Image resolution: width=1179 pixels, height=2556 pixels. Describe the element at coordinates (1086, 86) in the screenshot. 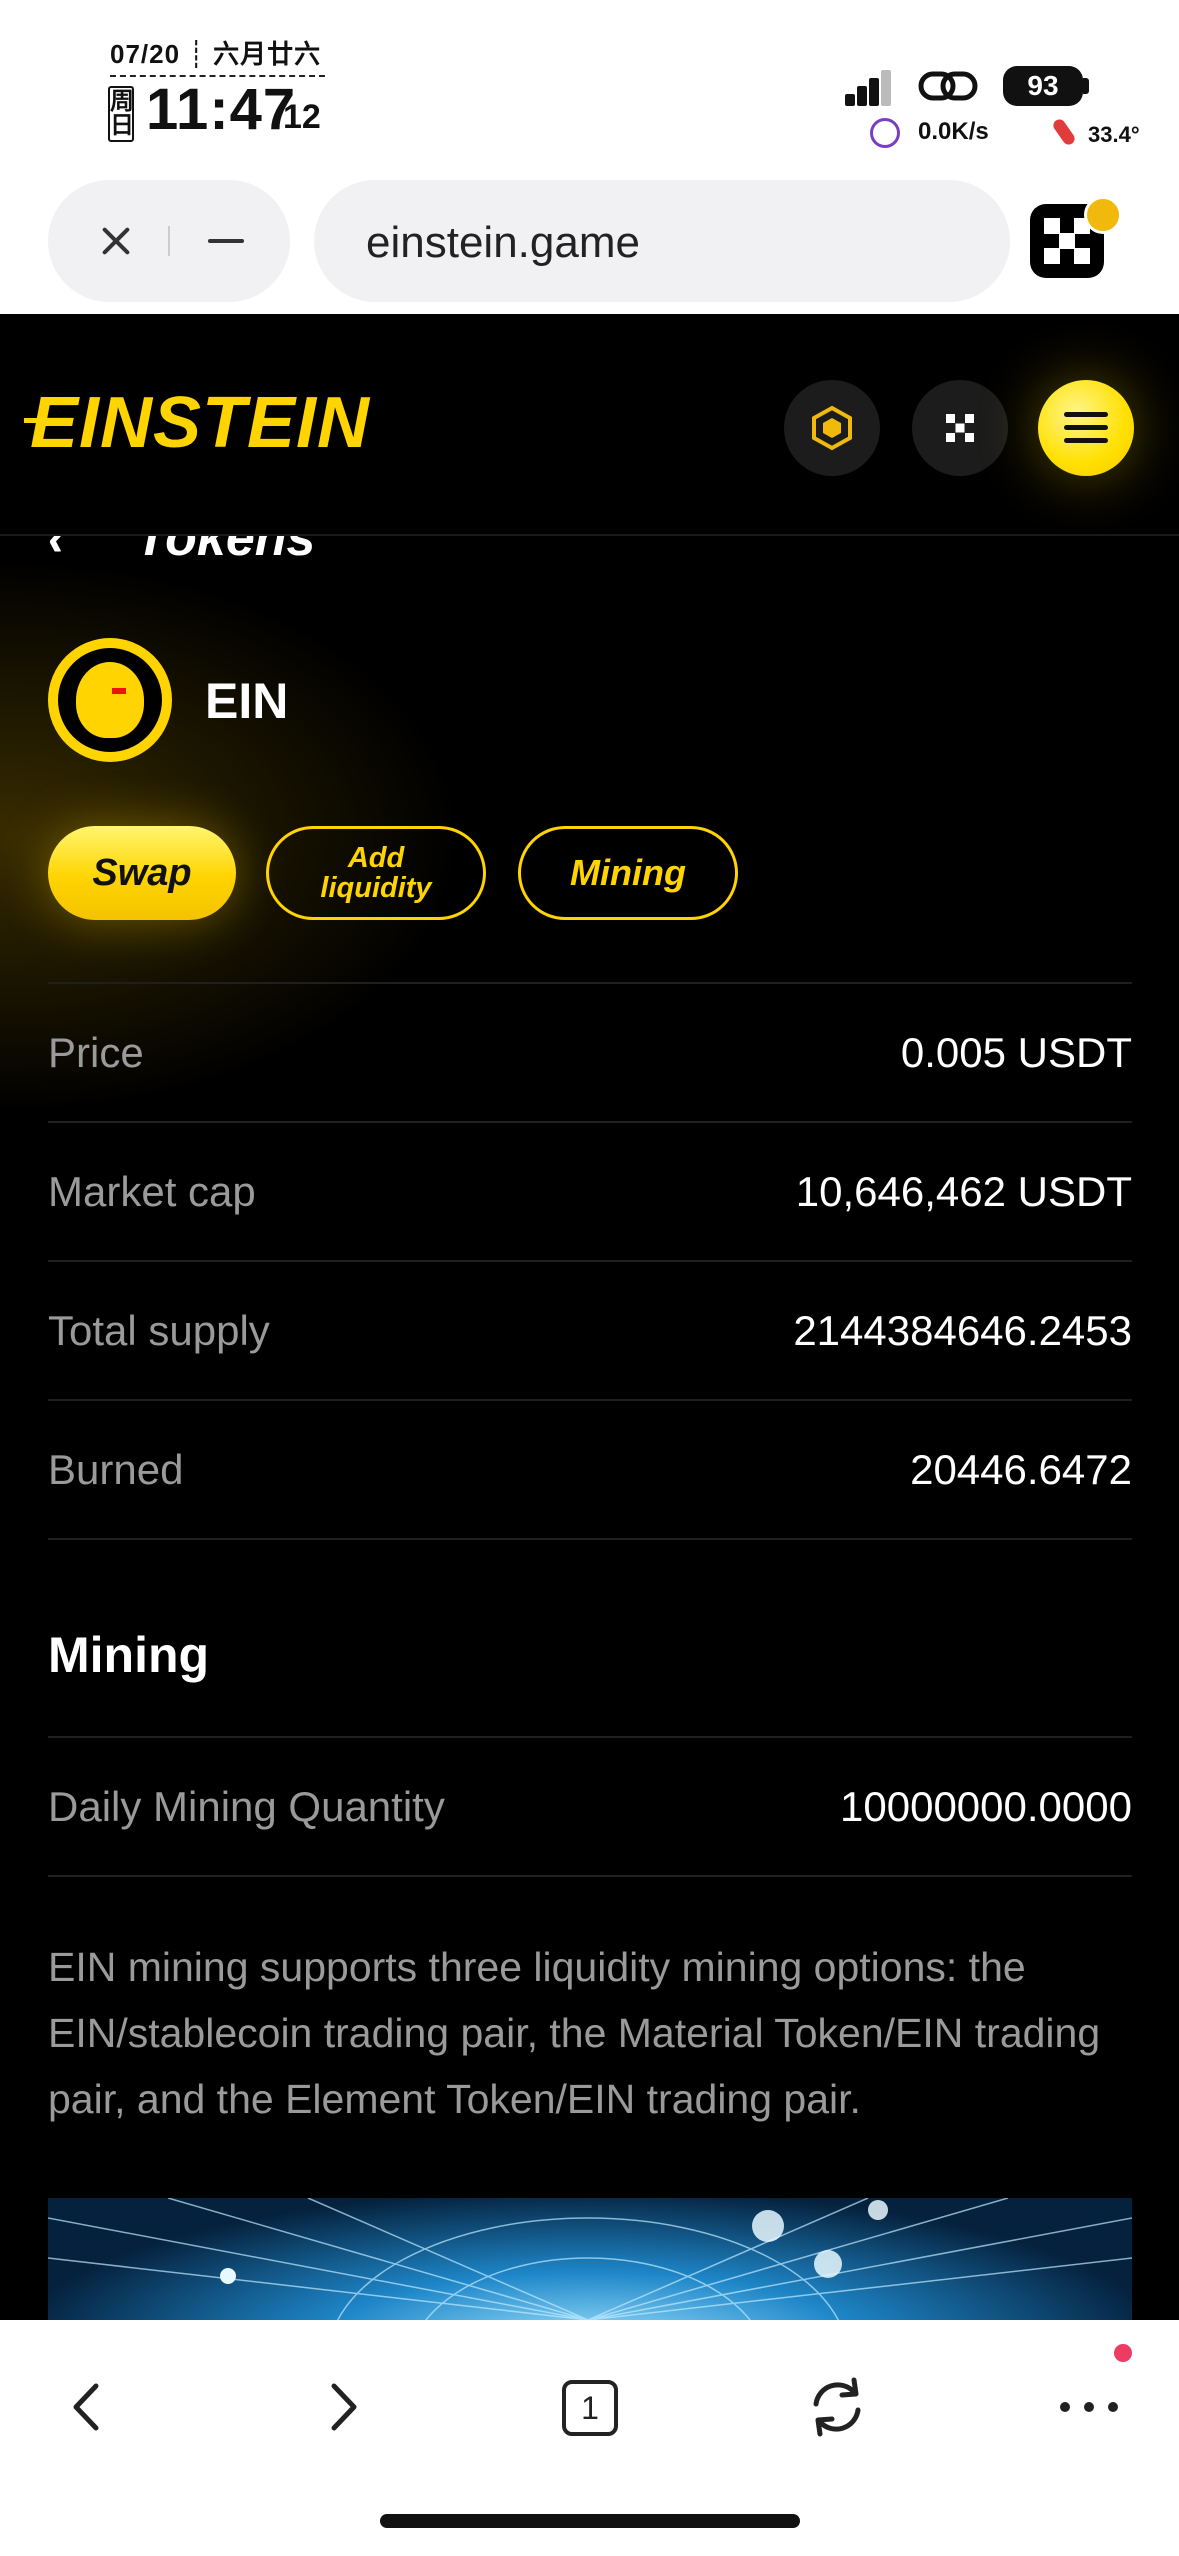

I see `battery-tip` at that location.